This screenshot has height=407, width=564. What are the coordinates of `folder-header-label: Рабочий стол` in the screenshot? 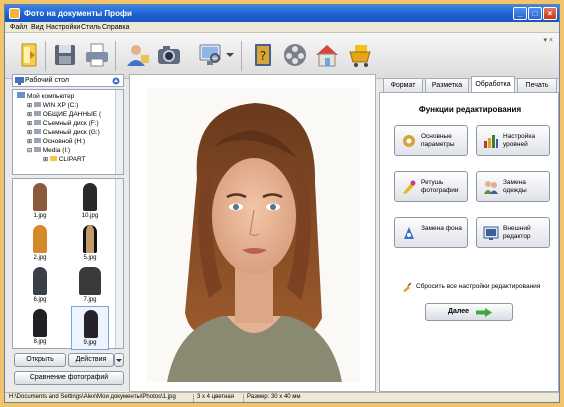 It's located at (47, 80).